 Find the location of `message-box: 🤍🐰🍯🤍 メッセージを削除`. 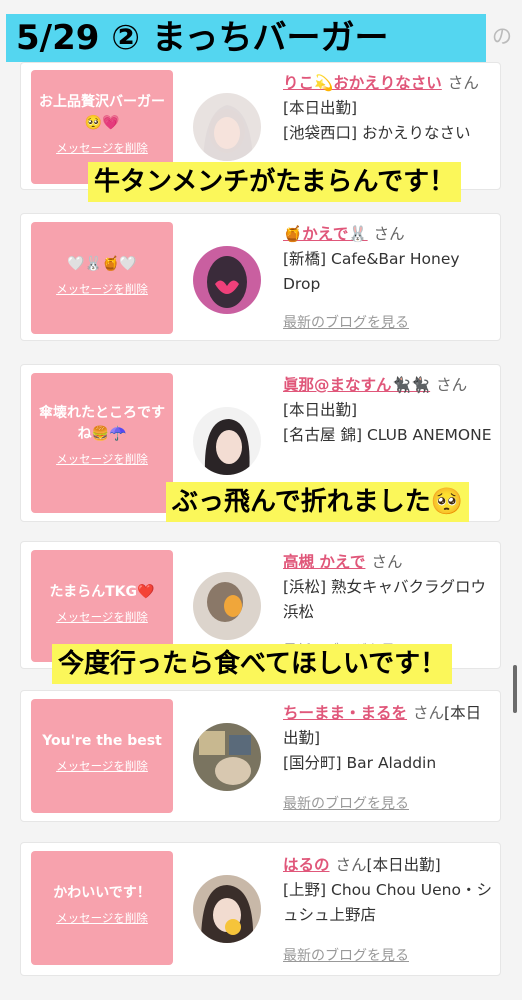

message-box: 🤍🐰🍯🤍 メッセージを削除 is located at coordinates (102, 278).